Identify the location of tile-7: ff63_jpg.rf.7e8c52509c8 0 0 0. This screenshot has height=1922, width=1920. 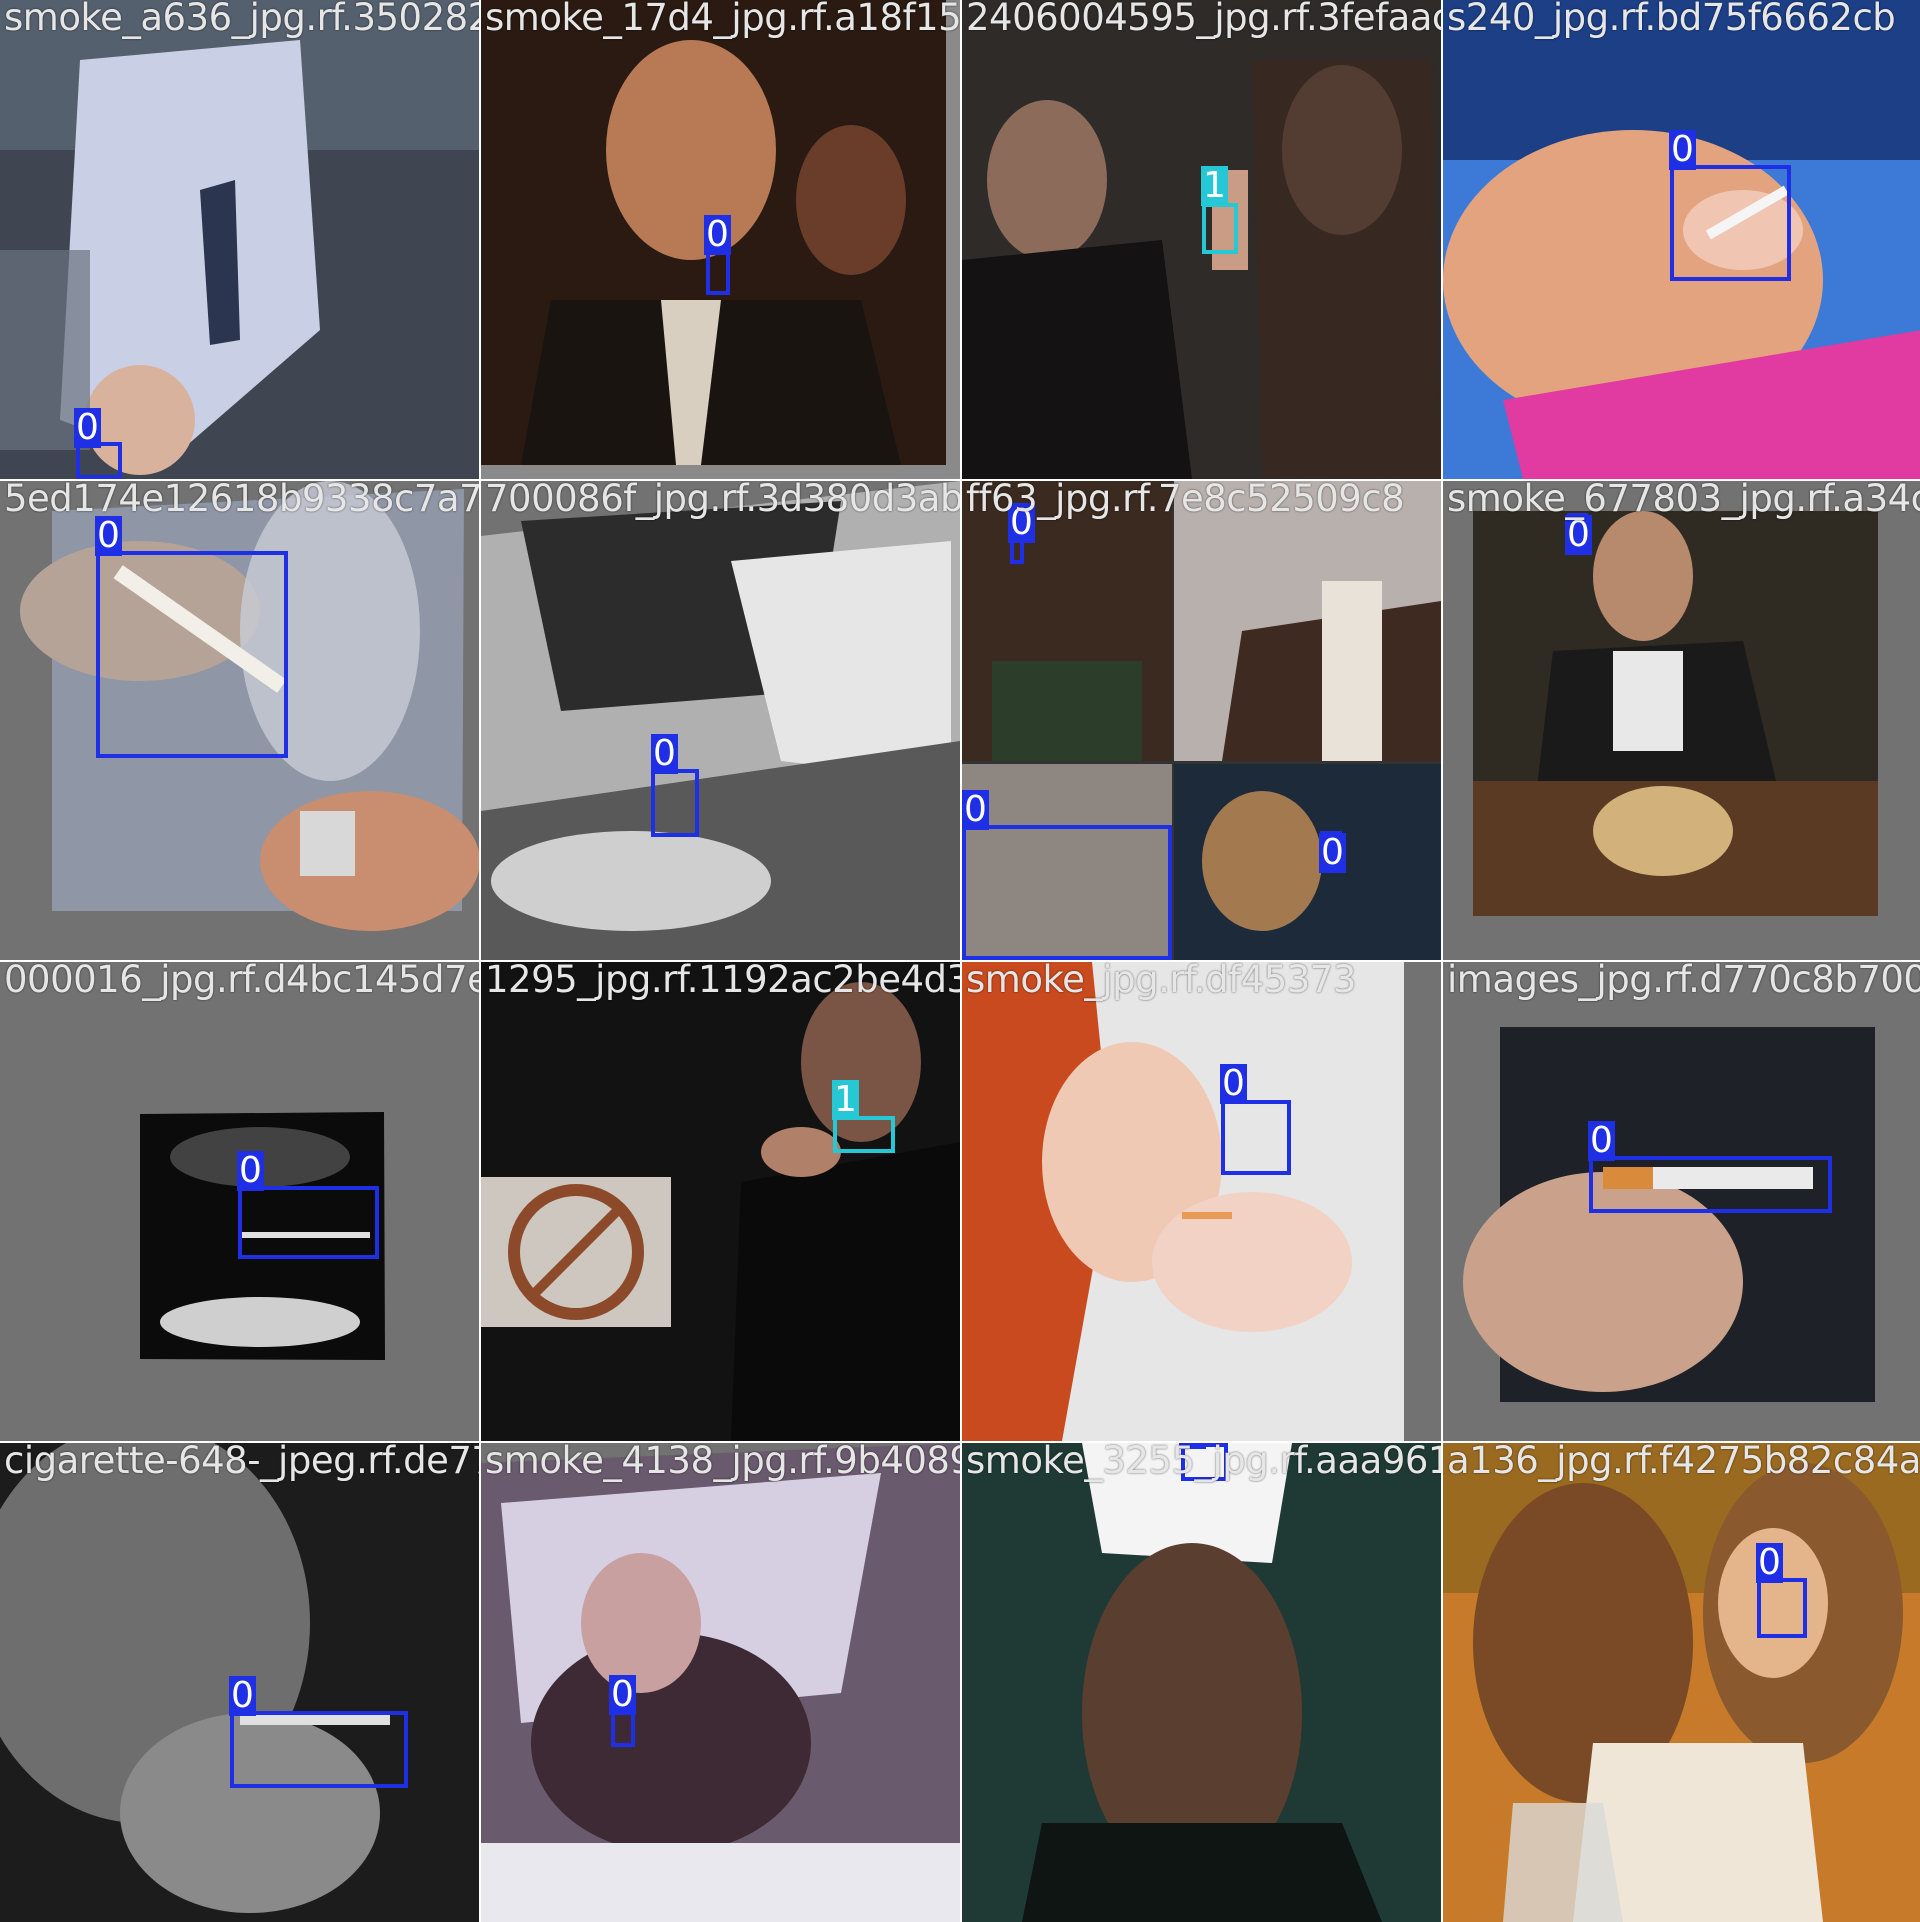
(1201, 720).